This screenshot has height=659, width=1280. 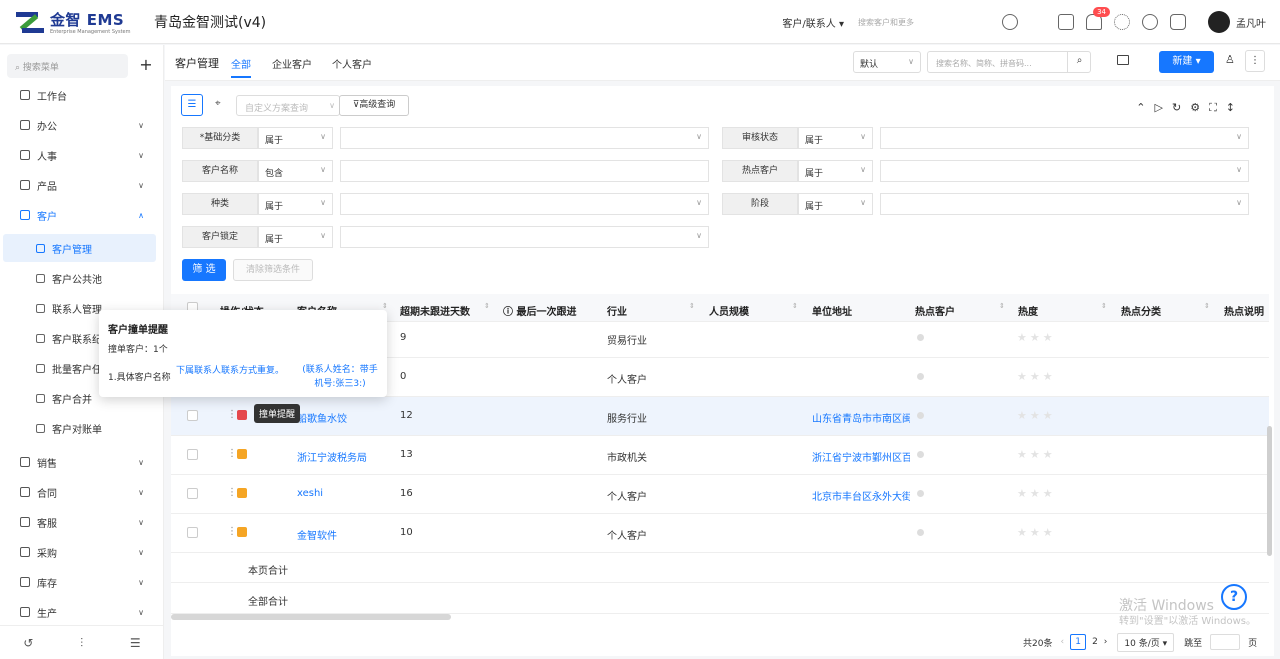 I want to click on column-header: 人员规模, so click(x=729, y=310).